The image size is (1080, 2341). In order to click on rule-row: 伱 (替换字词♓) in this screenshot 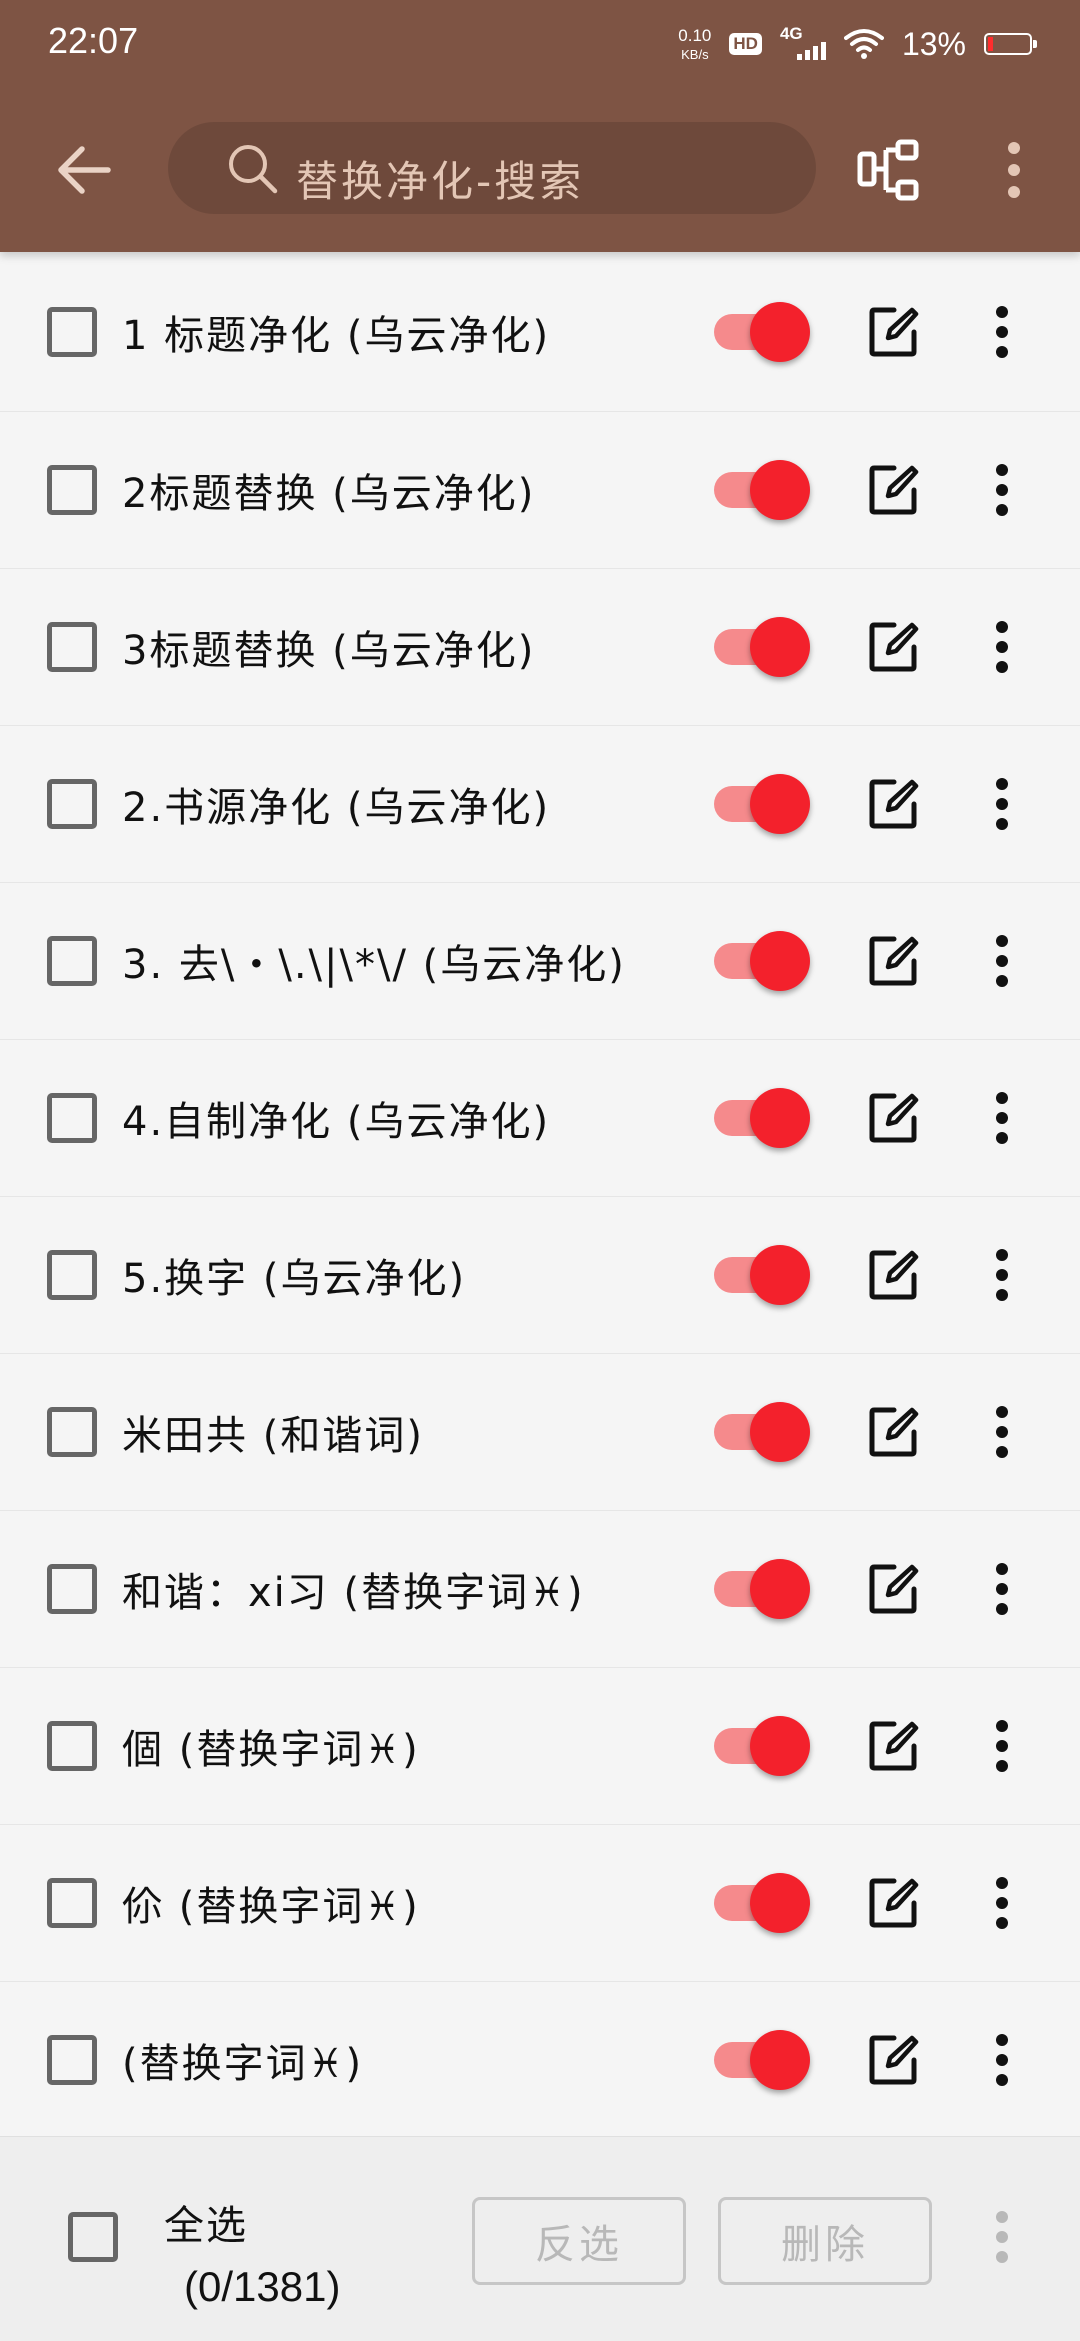, I will do `click(540, 1903)`.